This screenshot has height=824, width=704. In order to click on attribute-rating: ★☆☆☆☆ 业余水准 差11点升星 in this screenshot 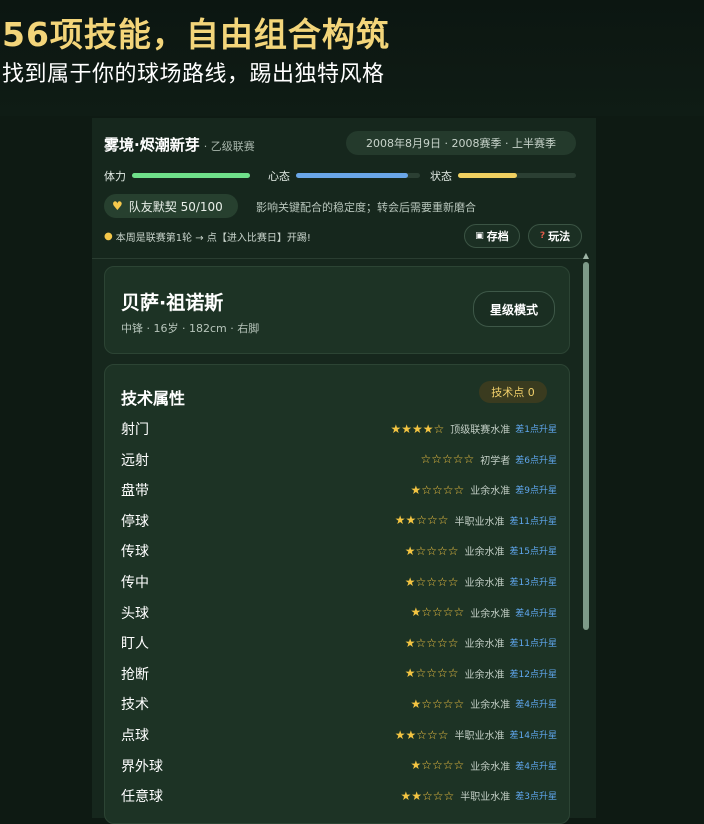, I will do `click(481, 643)`.